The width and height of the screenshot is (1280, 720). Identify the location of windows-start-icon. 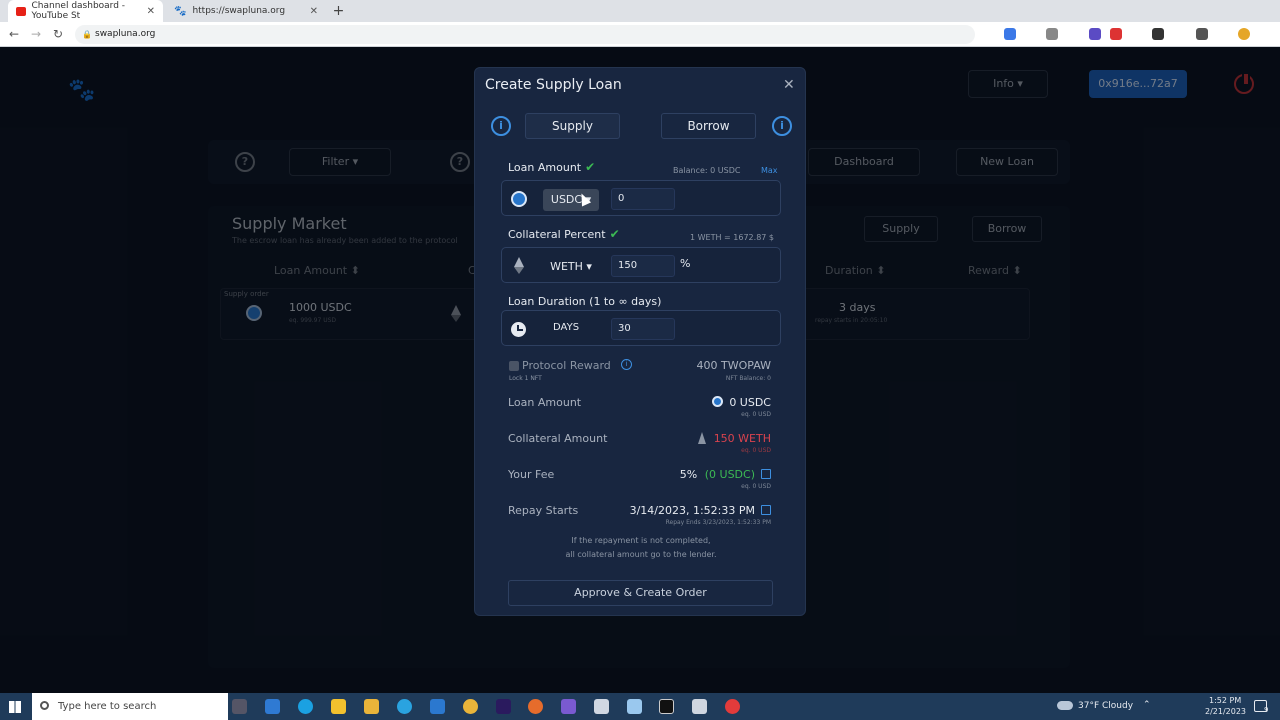
(15, 707).